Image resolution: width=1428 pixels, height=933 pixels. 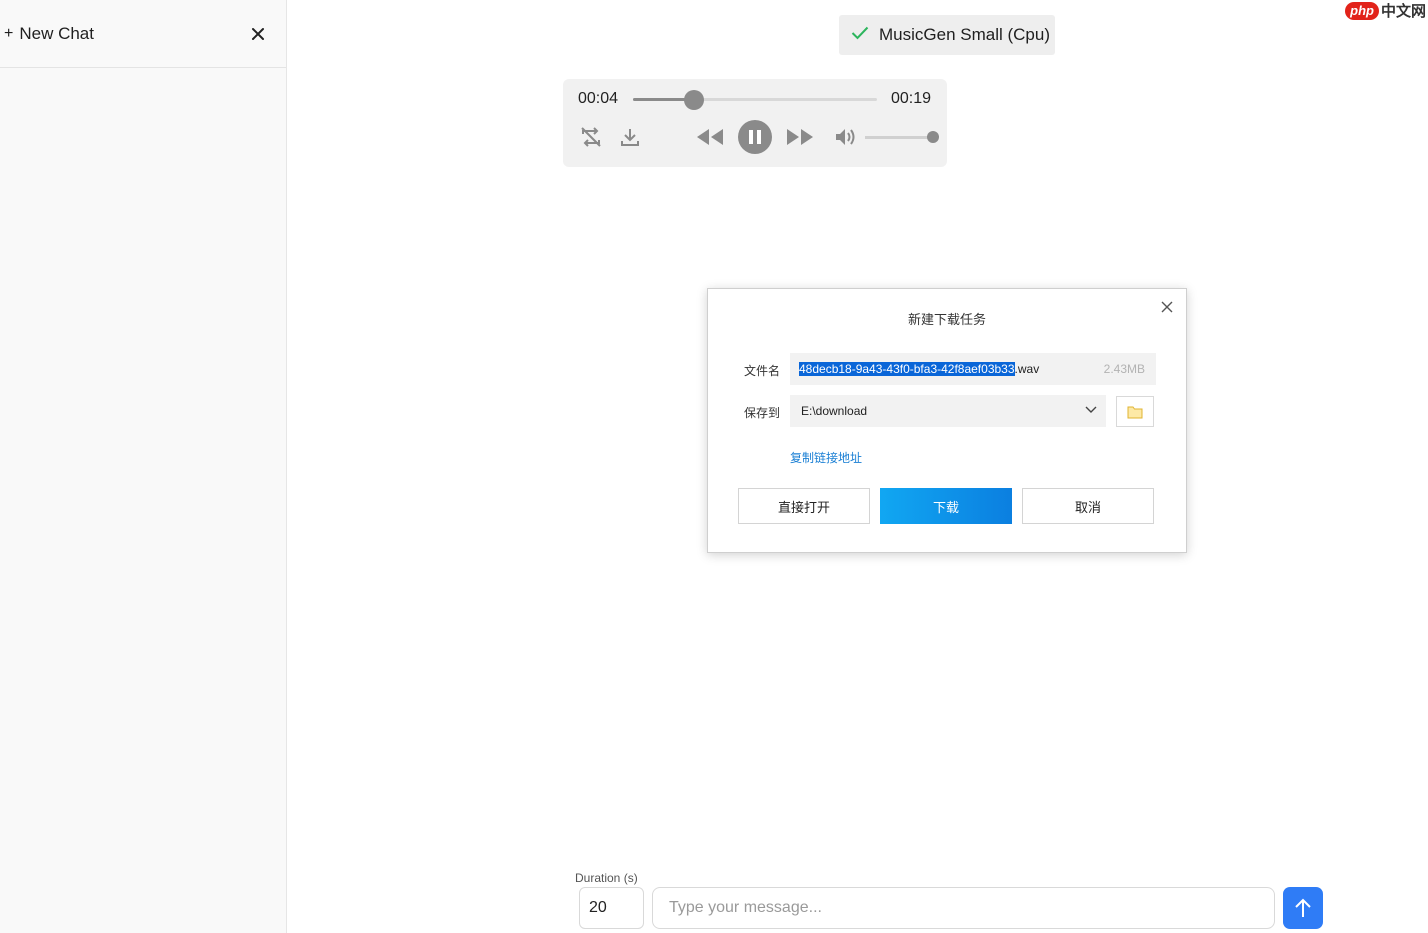 I want to click on dialog-title: 新建下载任务, so click(x=946, y=319).